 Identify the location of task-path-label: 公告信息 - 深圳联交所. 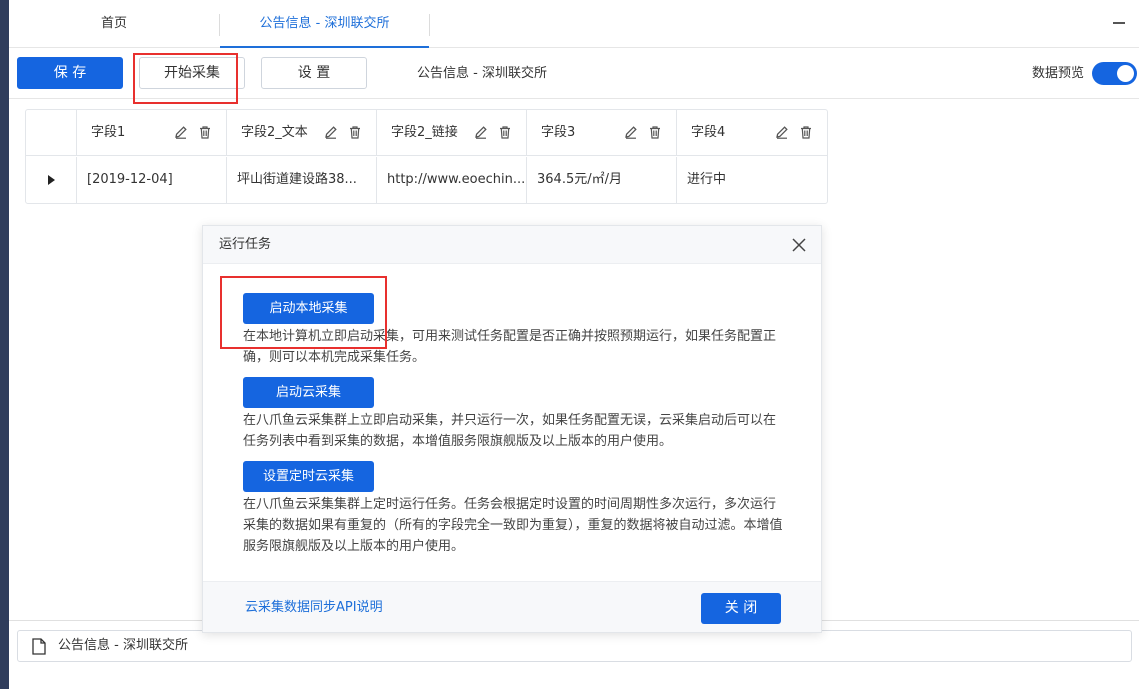
(123, 645).